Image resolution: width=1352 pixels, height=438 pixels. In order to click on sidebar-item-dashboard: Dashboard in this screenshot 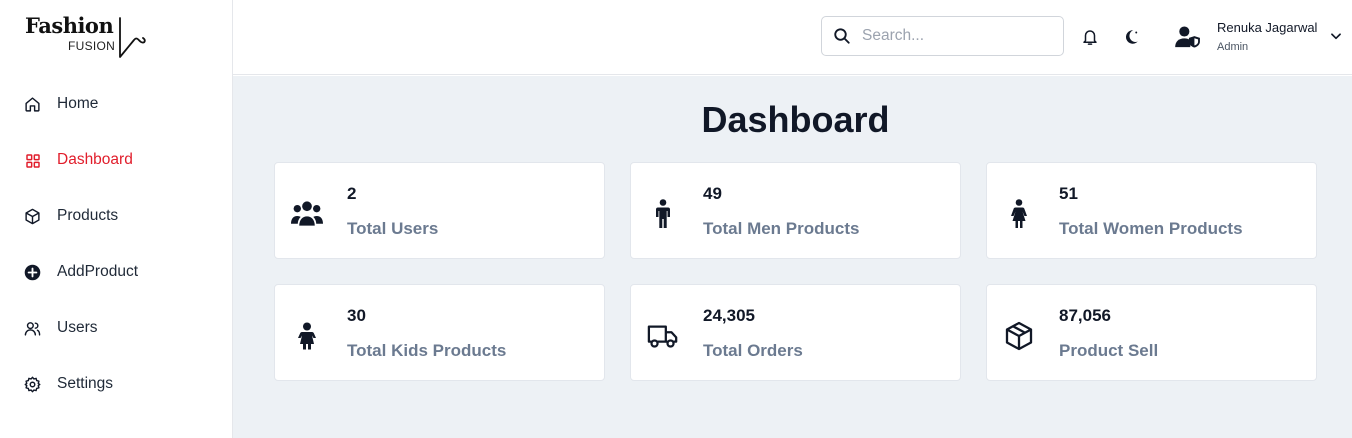, I will do `click(116, 160)`.